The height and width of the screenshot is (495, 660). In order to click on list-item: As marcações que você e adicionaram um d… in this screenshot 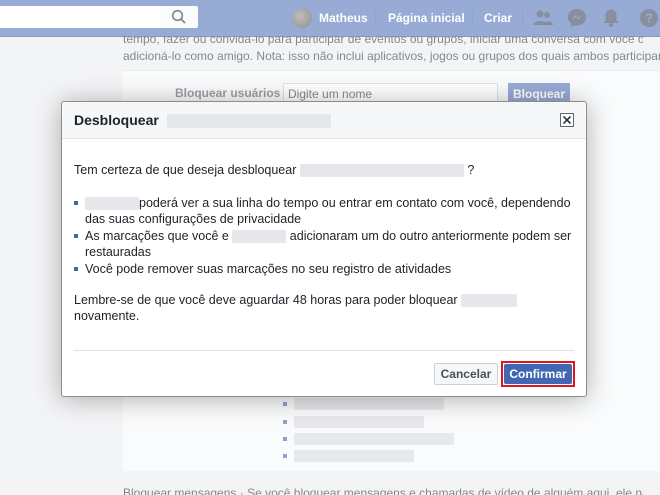, I will do `click(324, 244)`.